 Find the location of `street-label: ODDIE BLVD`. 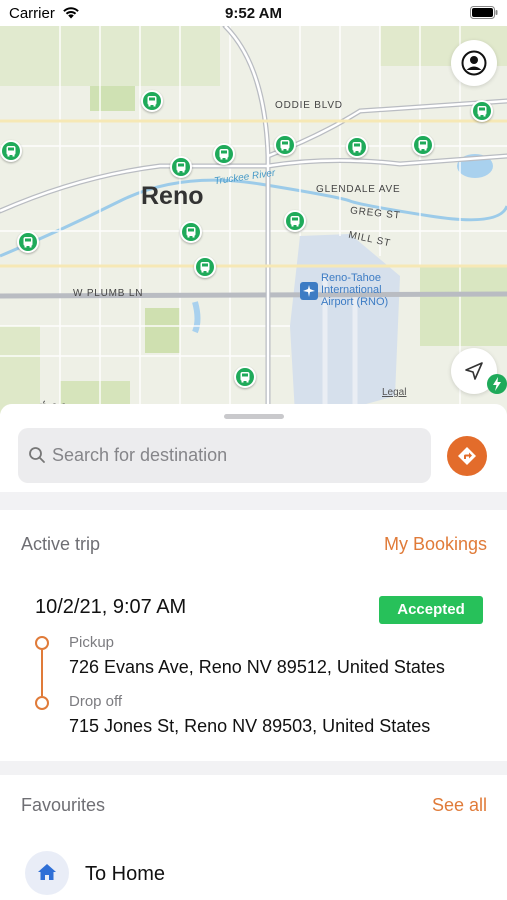

street-label: ODDIE BLVD is located at coordinates (309, 105).